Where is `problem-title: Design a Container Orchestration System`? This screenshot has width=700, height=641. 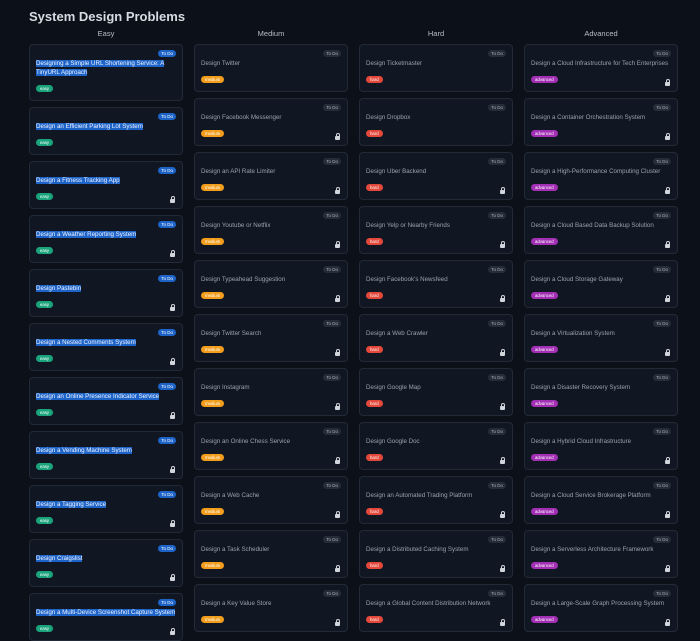 problem-title: Design a Container Orchestration System is located at coordinates (601, 117).